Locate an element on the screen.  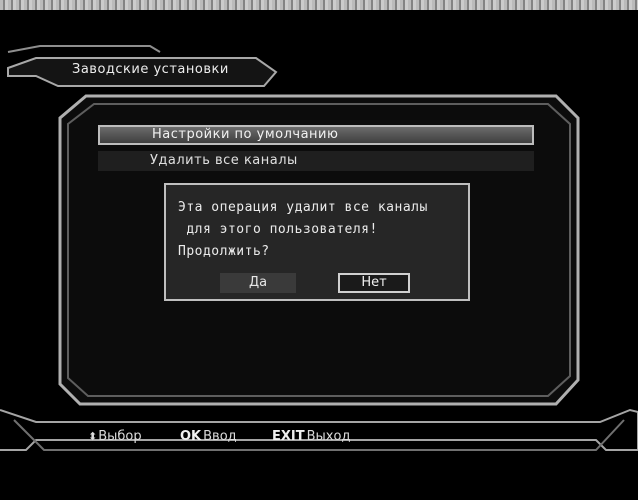
menu-item-label: Настройки по умолчанию is located at coordinates (245, 134).